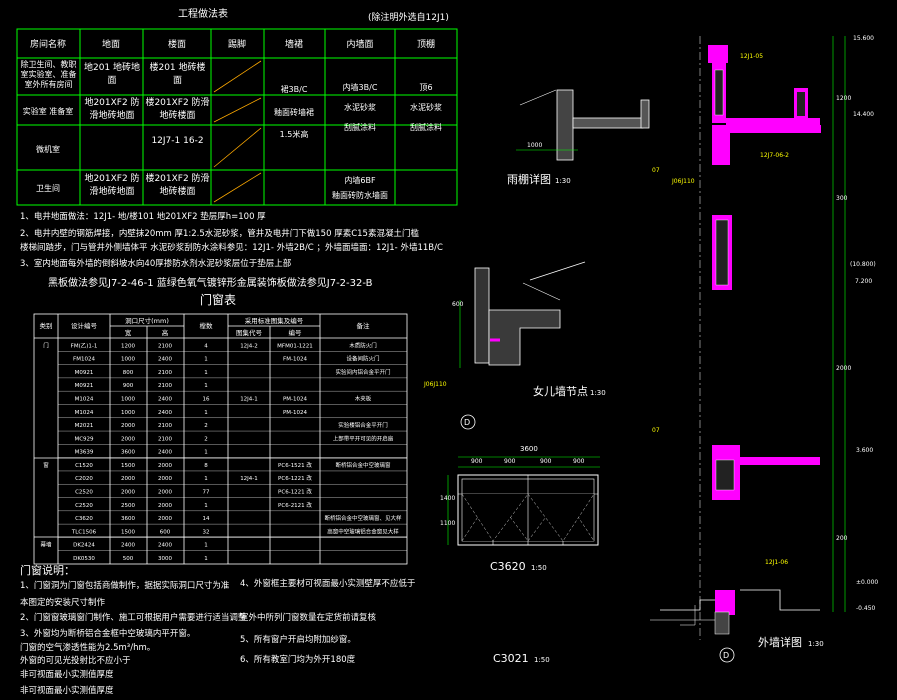 The height and width of the screenshot is (700, 897). I want to click on door-table-cell: FM(乙)1-1, so click(84, 345).